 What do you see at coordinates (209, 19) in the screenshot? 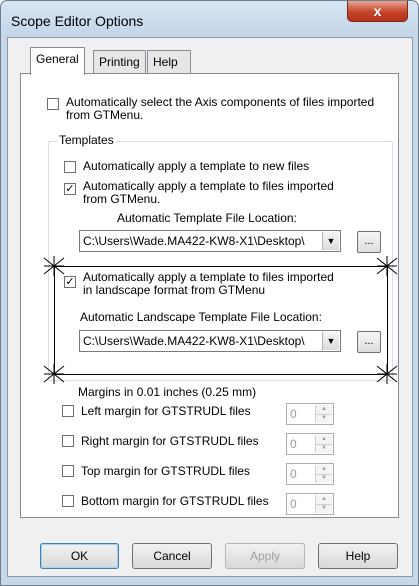
I see `title-bar: Scope Editor Options x` at bounding box center [209, 19].